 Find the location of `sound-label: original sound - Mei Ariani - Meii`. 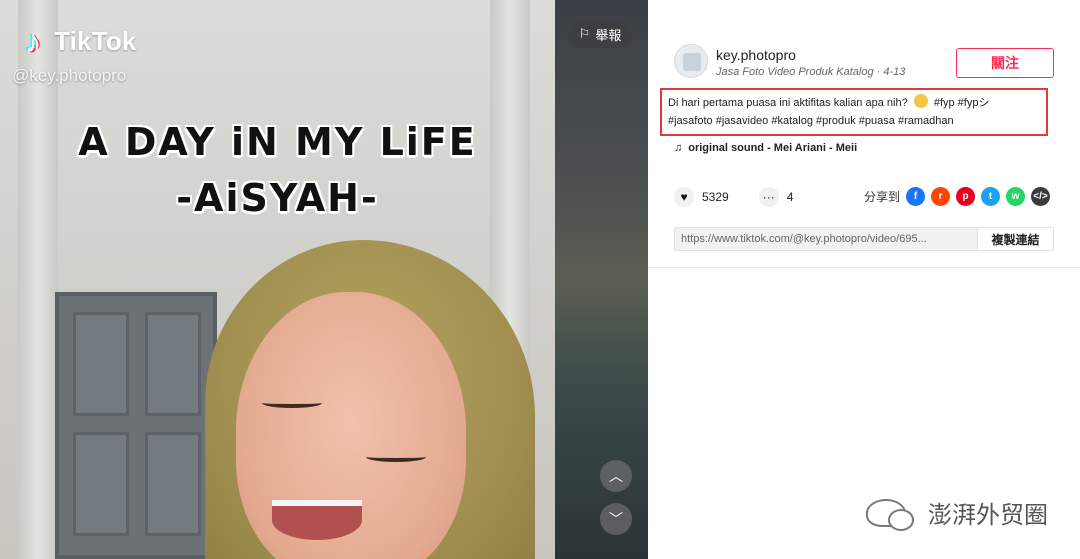

sound-label: original sound - Mei Ariani - Meii is located at coordinates (773, 148).